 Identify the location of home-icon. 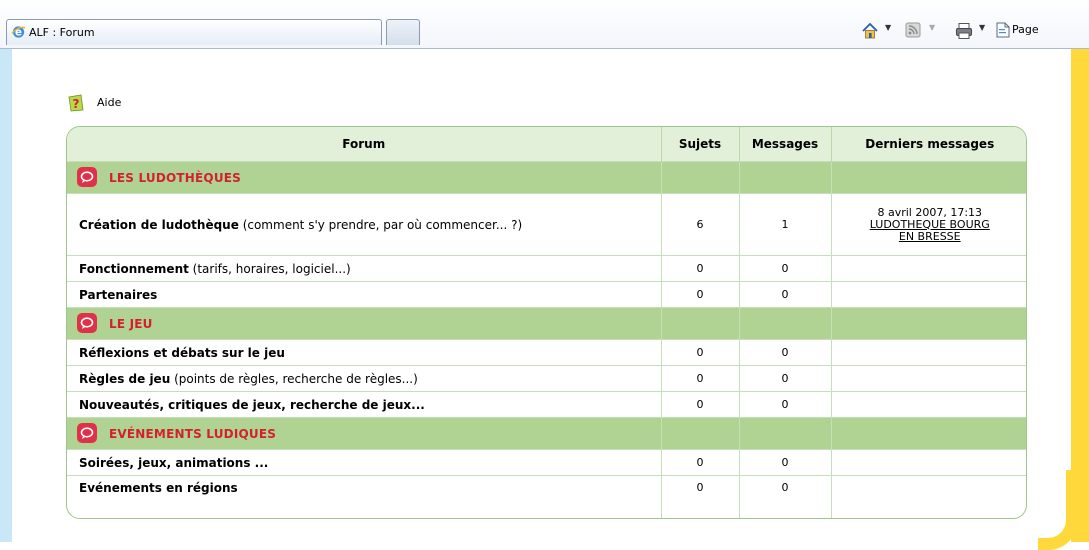
(870, 30).